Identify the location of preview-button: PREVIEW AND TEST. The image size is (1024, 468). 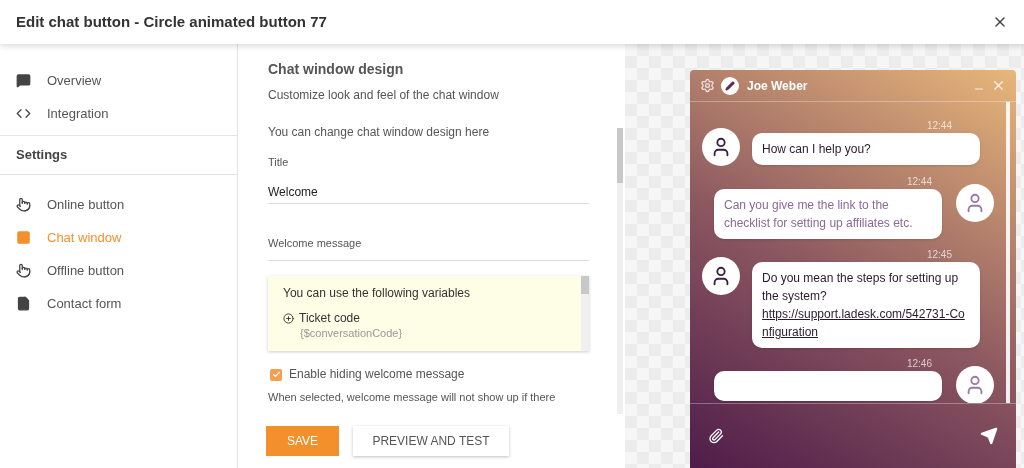
(431, 441).